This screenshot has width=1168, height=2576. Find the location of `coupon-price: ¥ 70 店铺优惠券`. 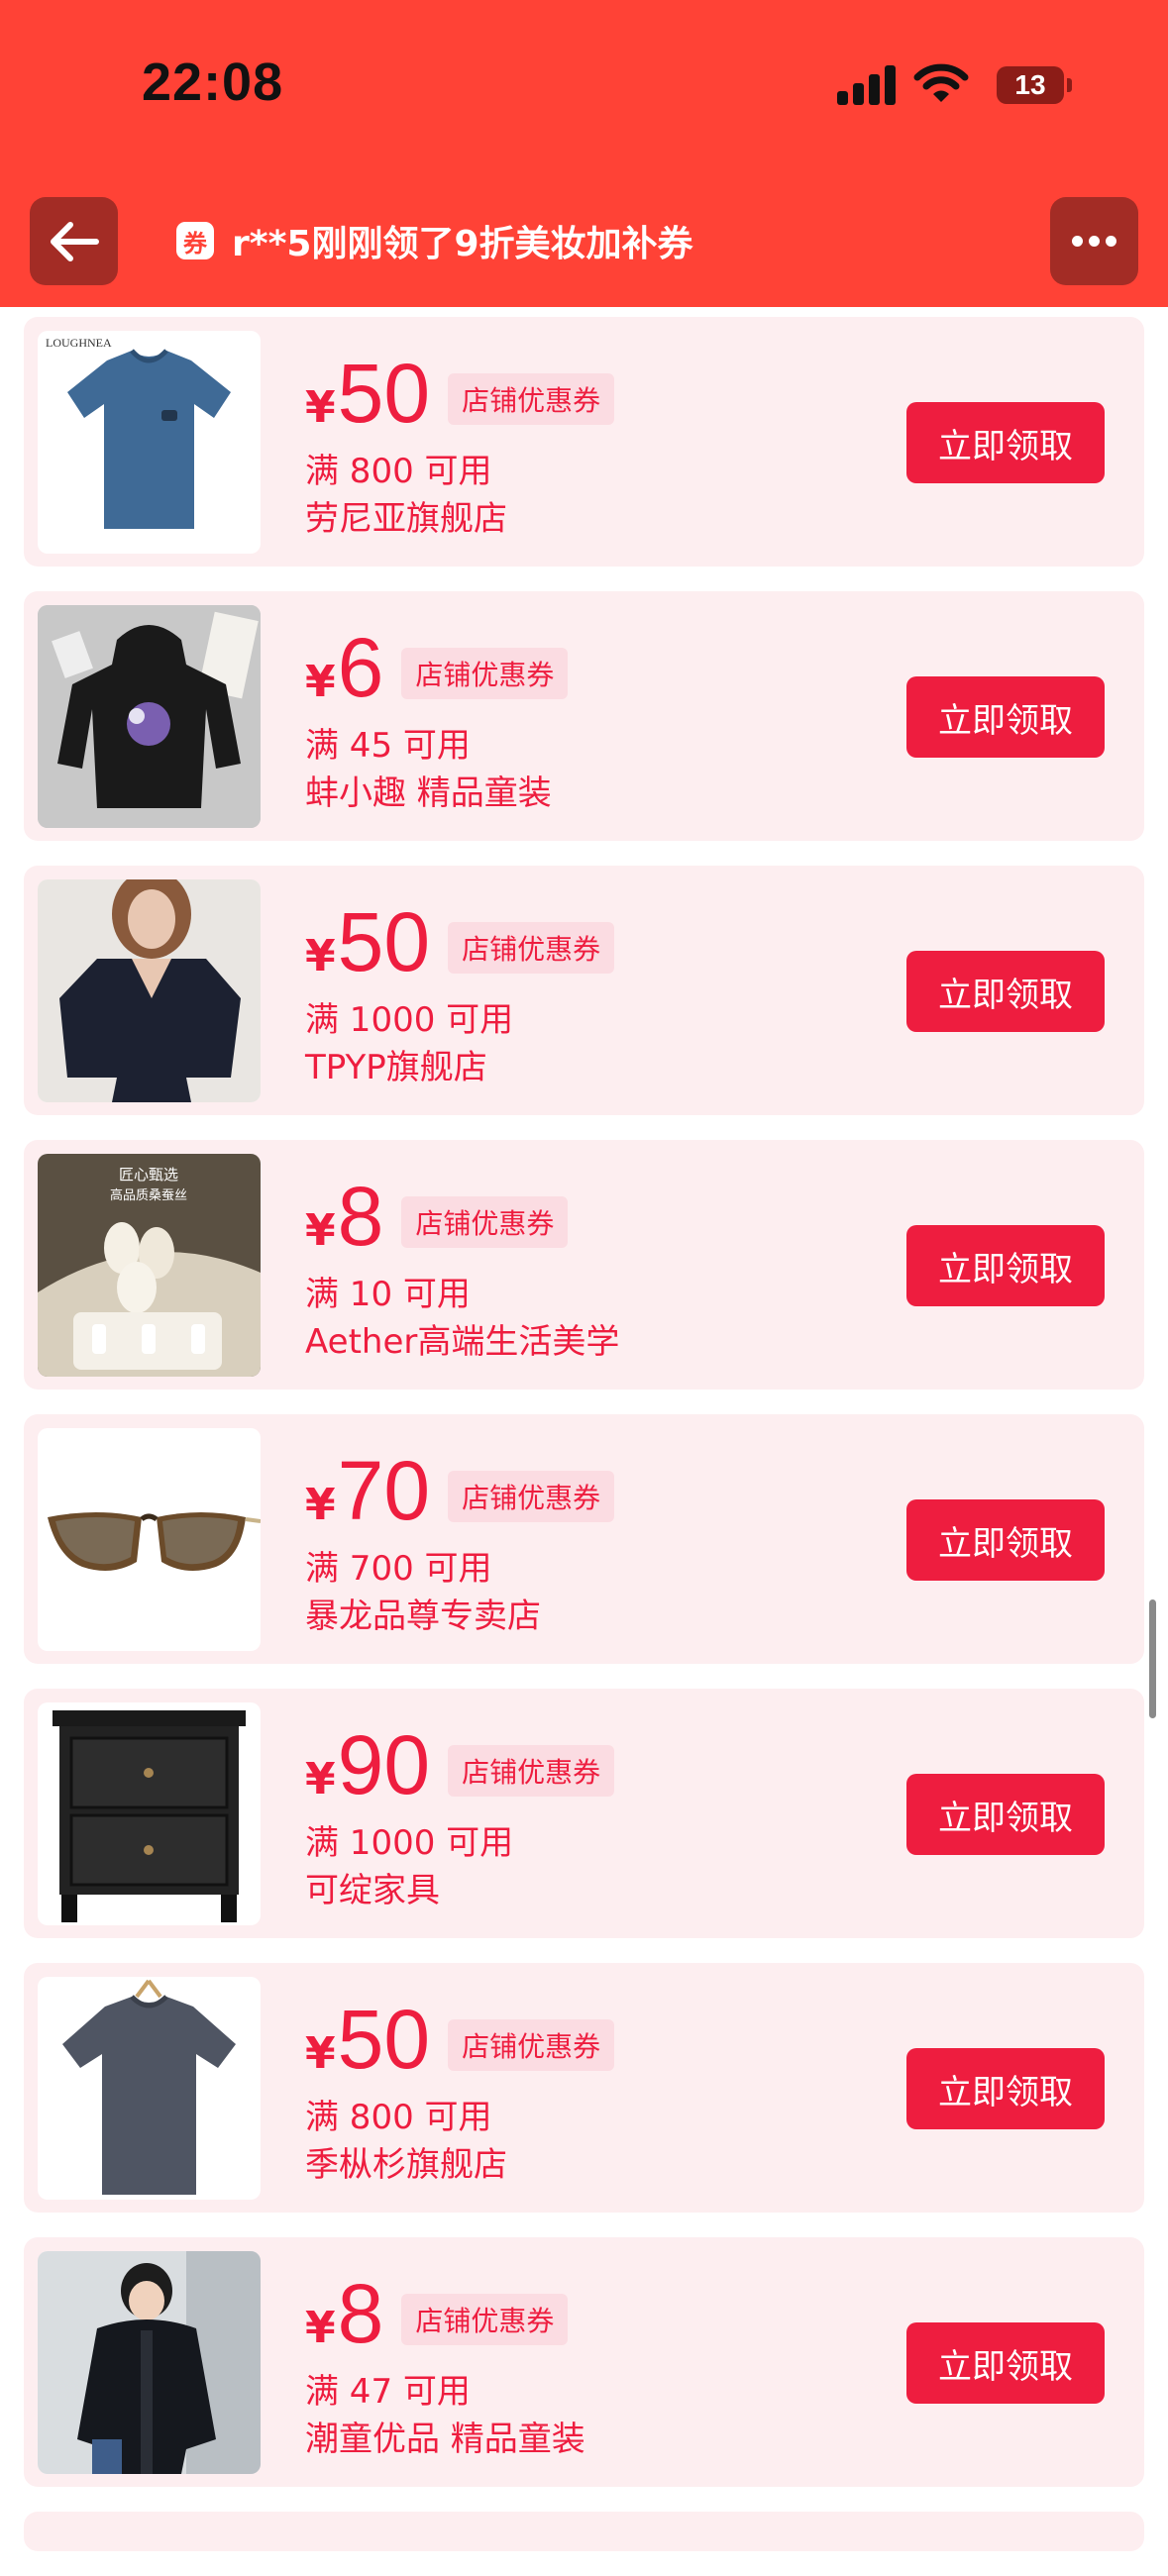

coupon-price: ¥ 70 店铺优惠券 is located at coordinates (460, 1490).